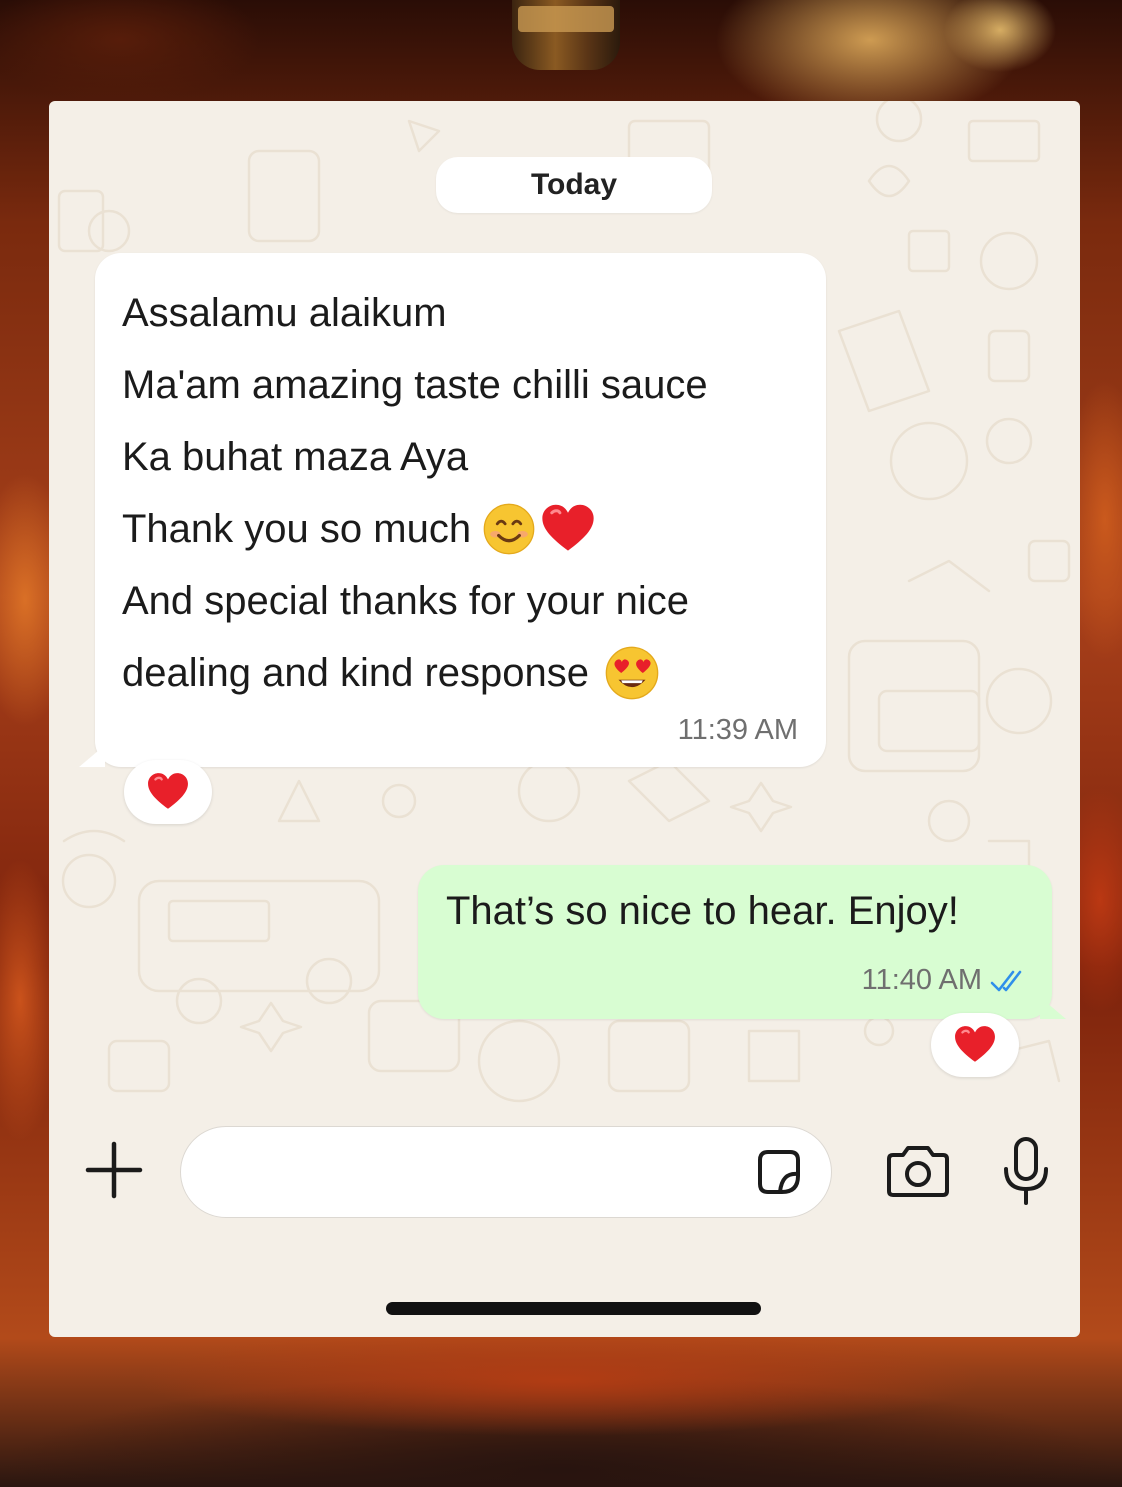  What do you see at coordinates (477, 1173) in the screenshot?
I see `message-input` at bounding box center [477, 1173].